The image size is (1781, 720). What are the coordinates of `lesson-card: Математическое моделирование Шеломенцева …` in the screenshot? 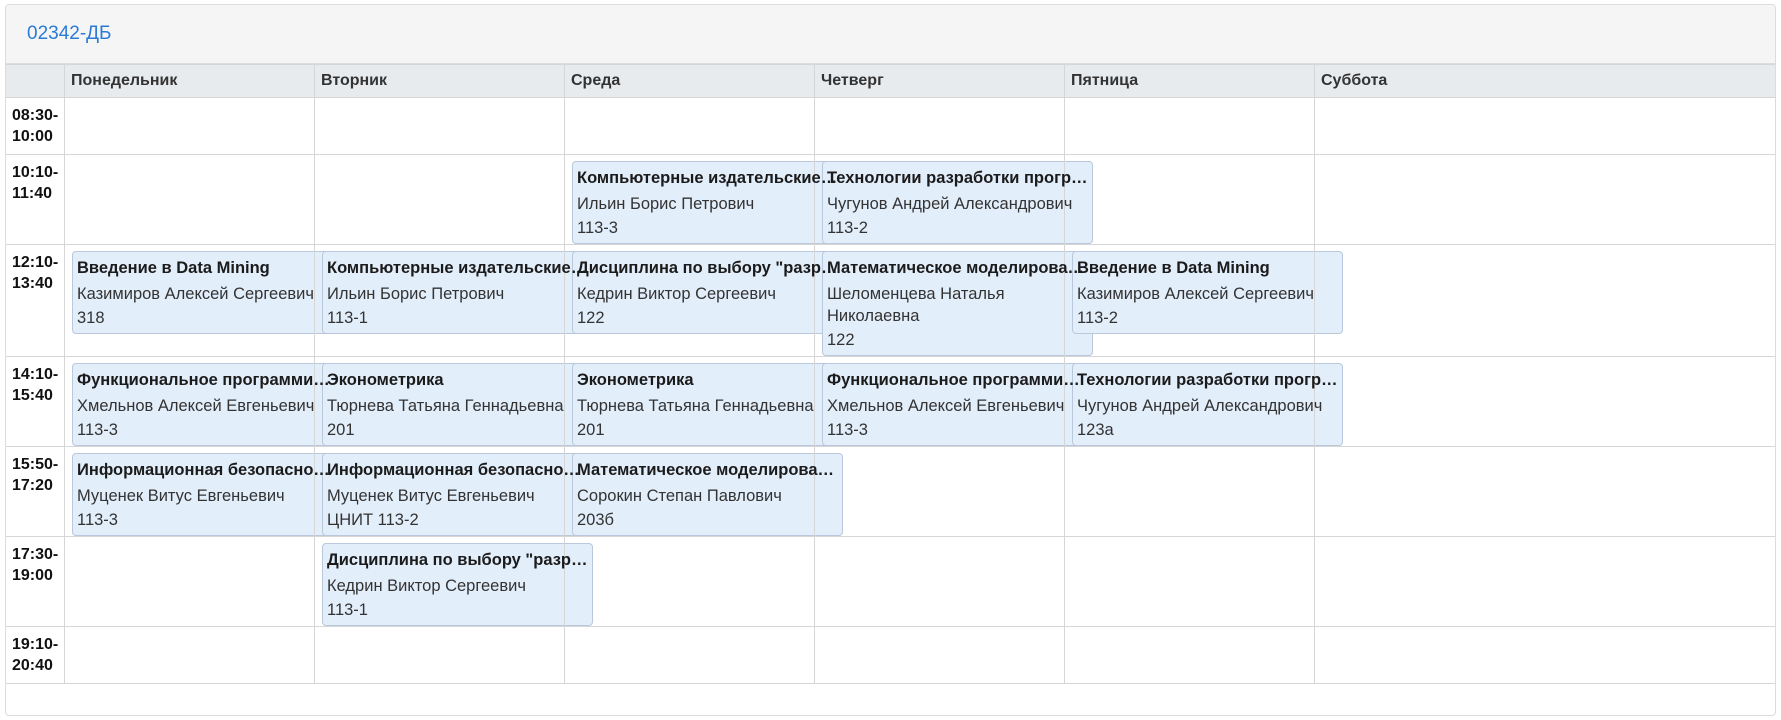 It's located at (957, 303).